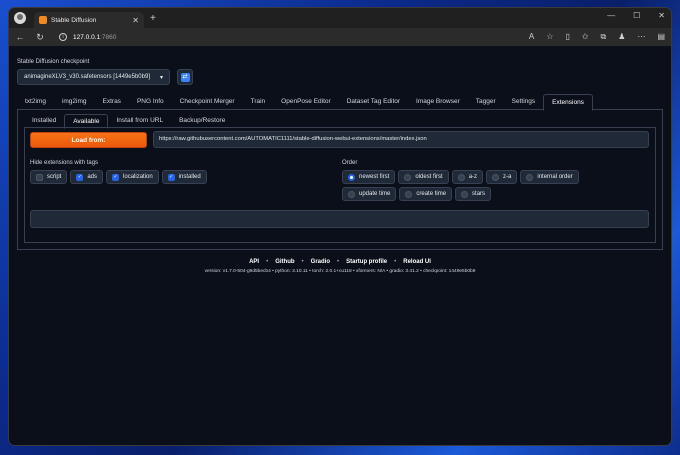 This screenshot has width=680, height=455. I want to click on tag-checkbox-installed: ✓ installed, so click(184, 177).